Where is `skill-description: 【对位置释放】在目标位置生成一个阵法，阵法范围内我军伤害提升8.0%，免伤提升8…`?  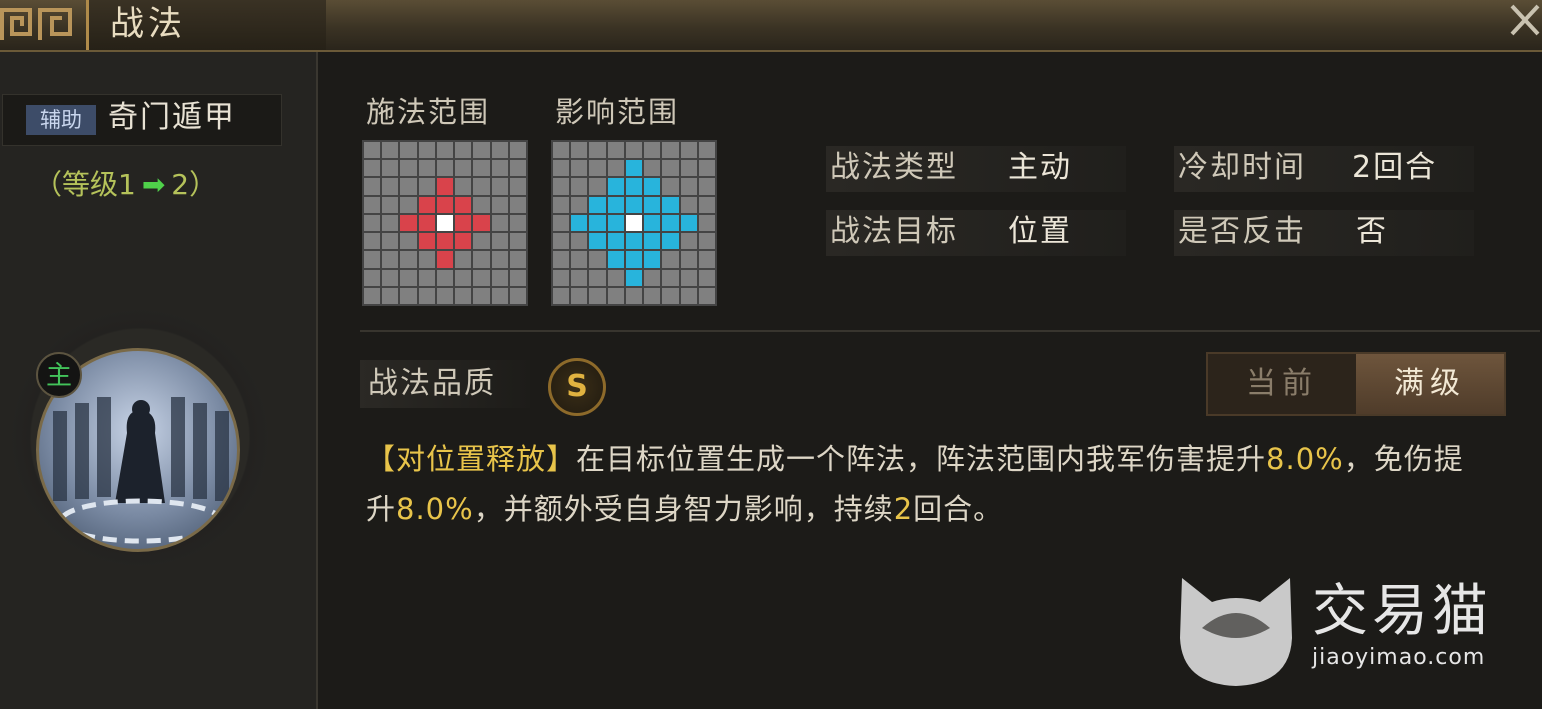 skill-description: 【对位置释放】在目标位置生成一个阵法，阵法范围内我军伤害提升8.0%，免伤提升8… is located at coordinates (921, 484).